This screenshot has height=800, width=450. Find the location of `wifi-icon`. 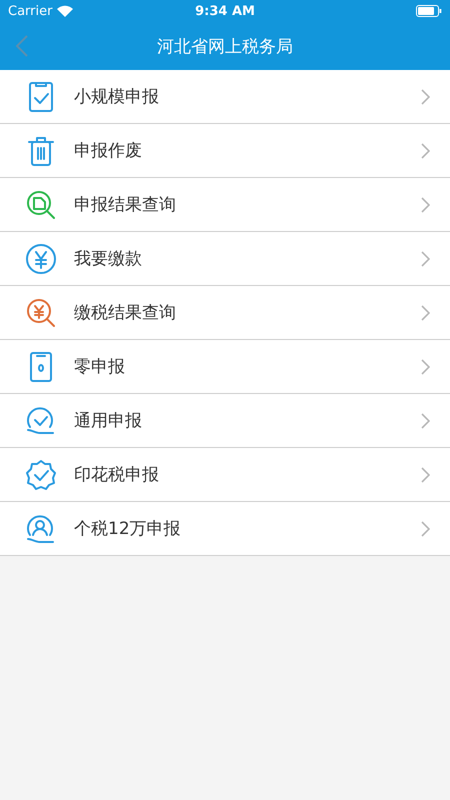

wifi-icon is located at coordinates (65, 11).